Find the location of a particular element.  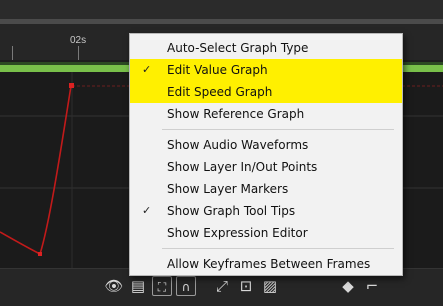

menu-item-label: Edit Value Graph is located at coordinates (217, 70).